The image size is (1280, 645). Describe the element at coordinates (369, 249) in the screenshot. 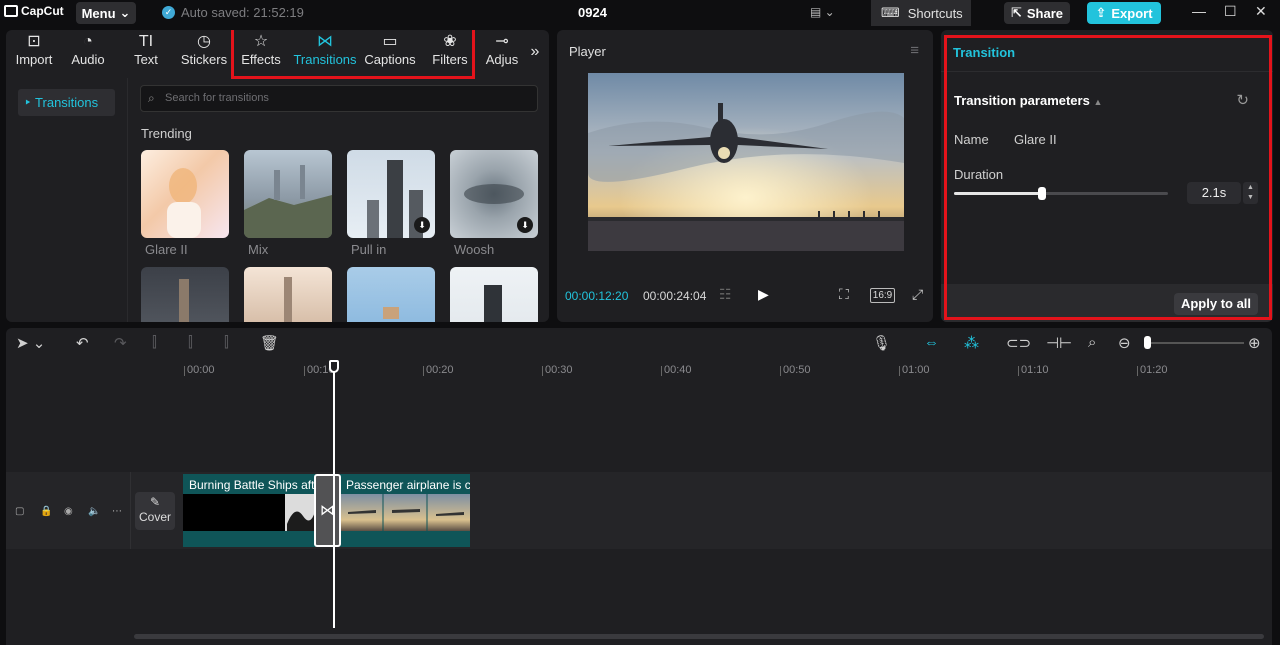

I see `thumbnail-label: Pull in` at that location.